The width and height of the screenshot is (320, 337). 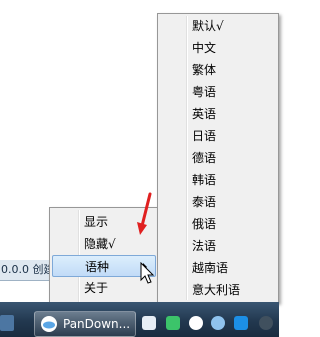 I want to click on language-item-chinese-label: 中文, so click(x=204, y=48).